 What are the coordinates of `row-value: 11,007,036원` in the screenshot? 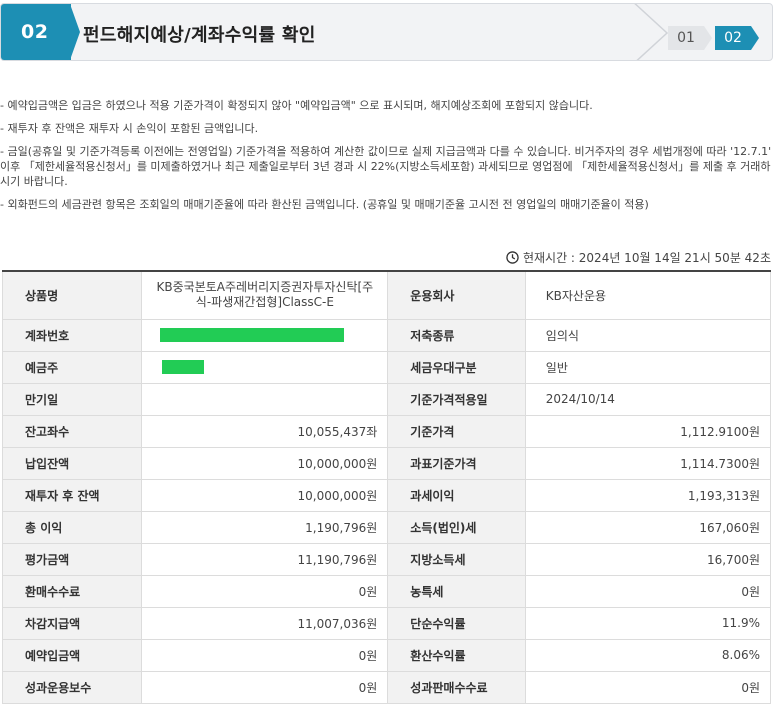 It's located at (265, 623).